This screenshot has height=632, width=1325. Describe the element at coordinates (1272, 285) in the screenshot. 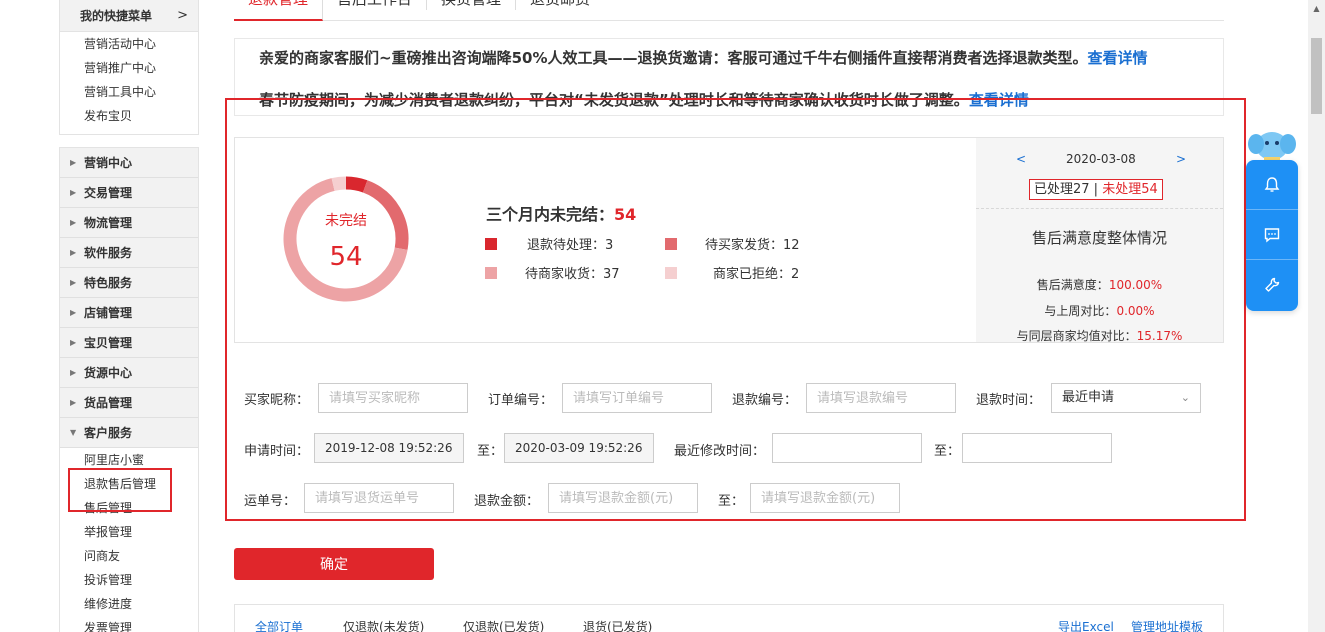

I see `tools-button` at that location.